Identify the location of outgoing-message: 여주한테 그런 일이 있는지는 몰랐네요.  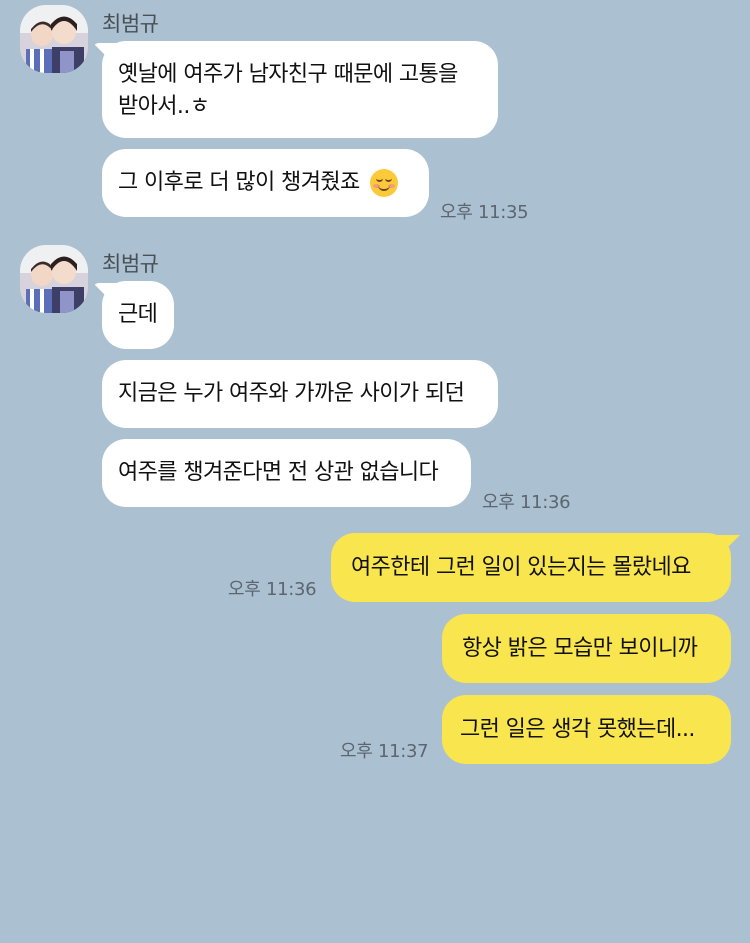
(531, 567).